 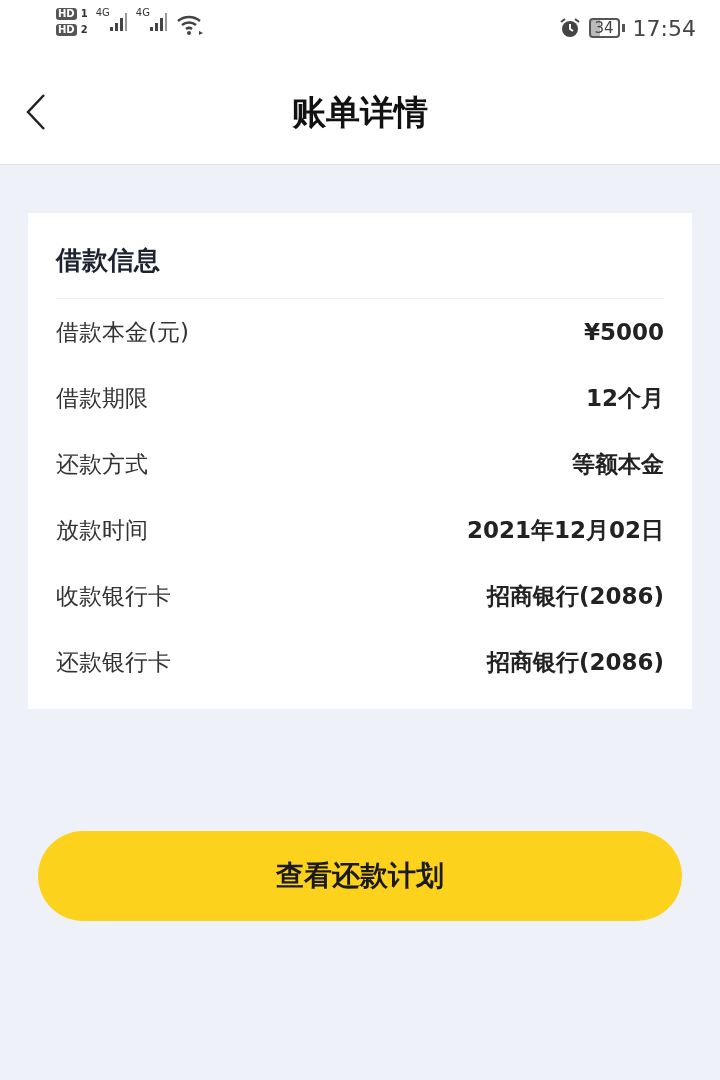 What do you see at coordinates (565, 530) in the screenshot?
I see `field-value: 2021年12月02日` at bounding box center [565, 530].